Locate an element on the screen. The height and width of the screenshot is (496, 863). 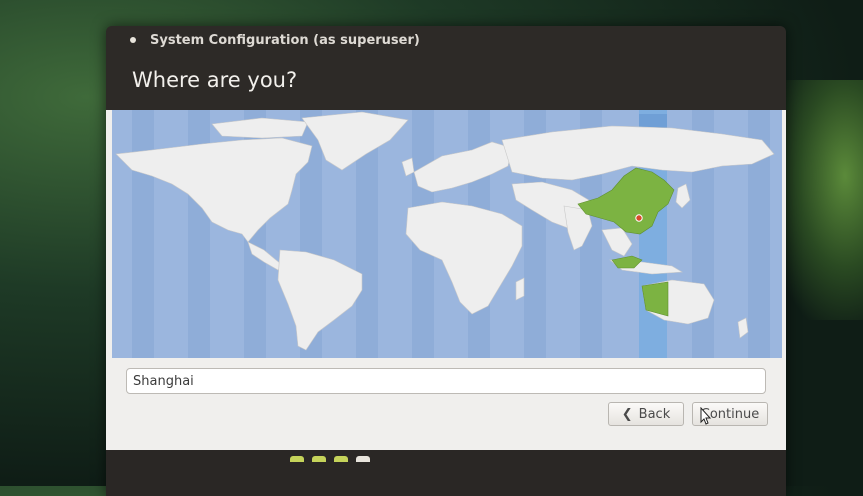
back-button: ❮ Back is located at coordinates (646, 414).